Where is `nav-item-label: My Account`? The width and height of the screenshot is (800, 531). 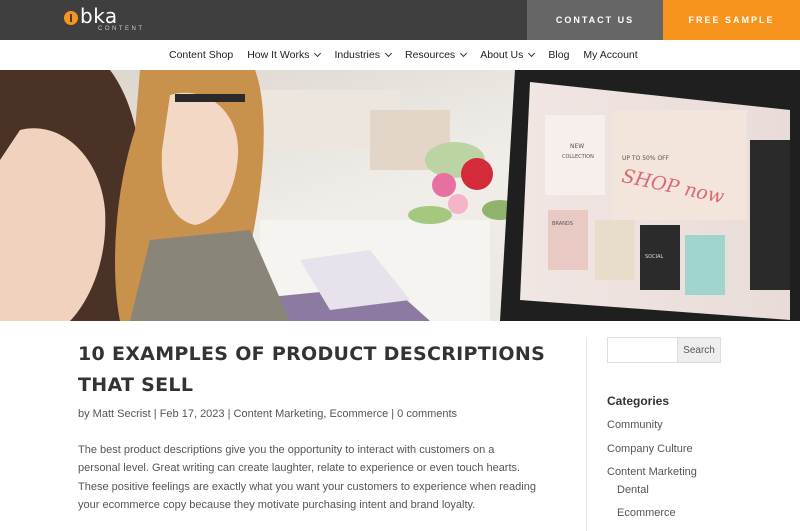
nav-item-label: My Account is located at coordinates (610, 55).